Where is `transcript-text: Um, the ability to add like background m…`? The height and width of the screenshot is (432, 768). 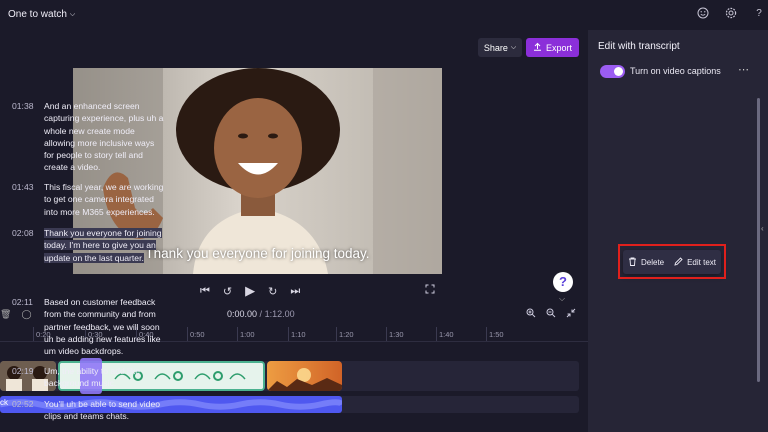
transcript-text: Um, the ability to add like background m… is located at coordinates (105, 377).